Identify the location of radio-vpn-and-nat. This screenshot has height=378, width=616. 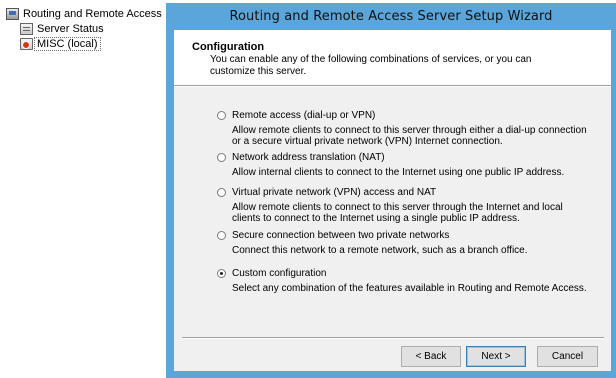
(221, 192).